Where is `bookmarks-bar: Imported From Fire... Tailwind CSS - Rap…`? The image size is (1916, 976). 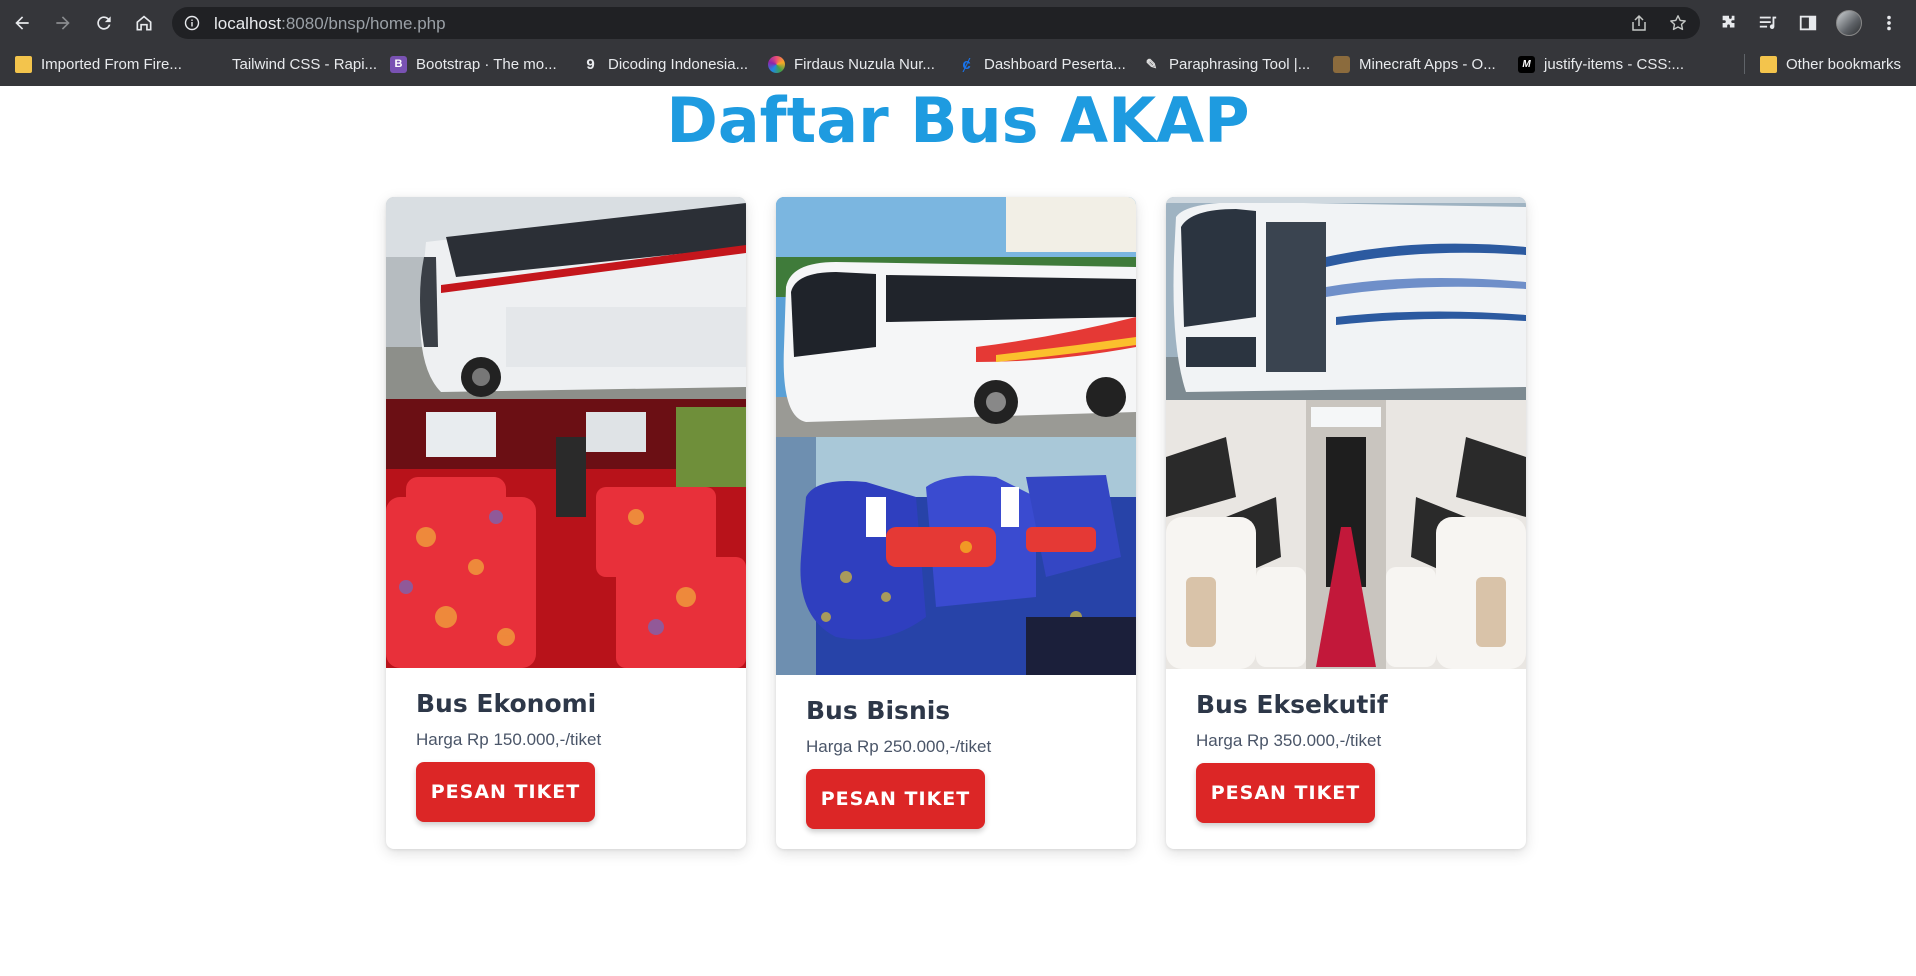
bookmarks-bar: Imported From Fire... Tailwind CSS - Rap… is located at coordinates (958, 64).